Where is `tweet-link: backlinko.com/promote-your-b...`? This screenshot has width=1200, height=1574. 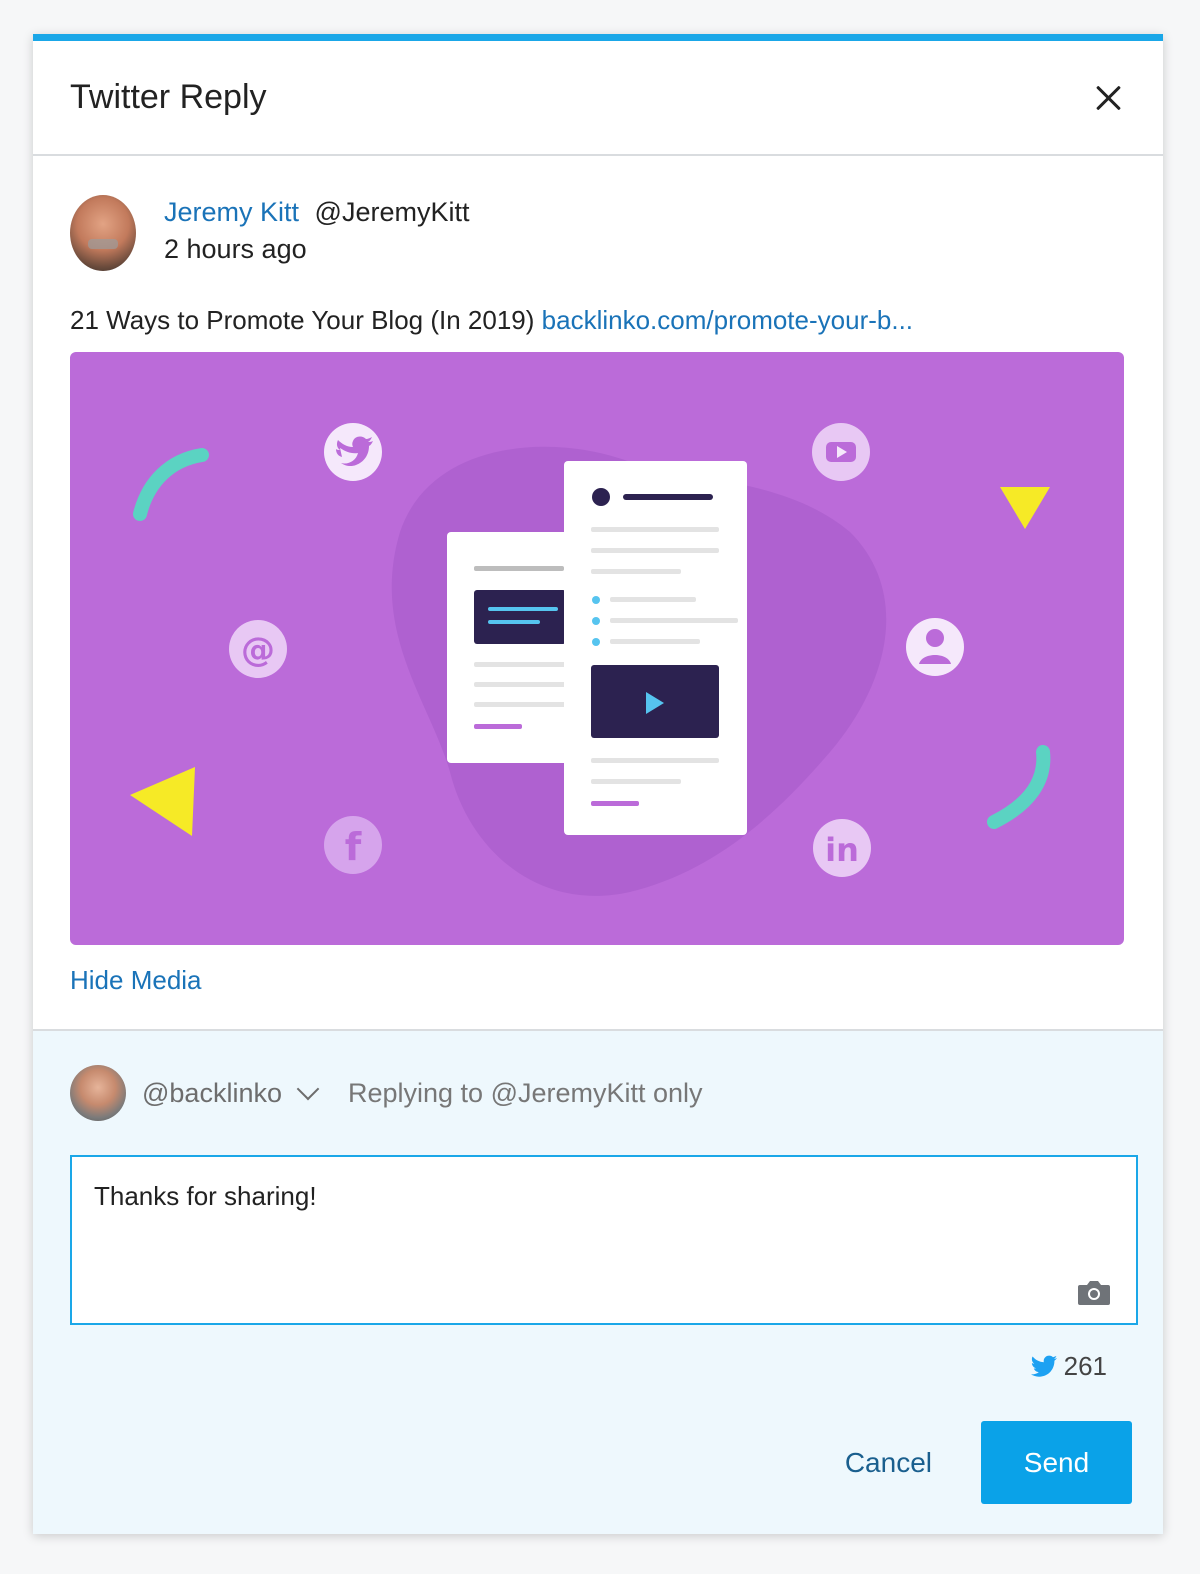
tweet-link: backlinko.com/promote-your-b... is located at coordinates (727, 320).